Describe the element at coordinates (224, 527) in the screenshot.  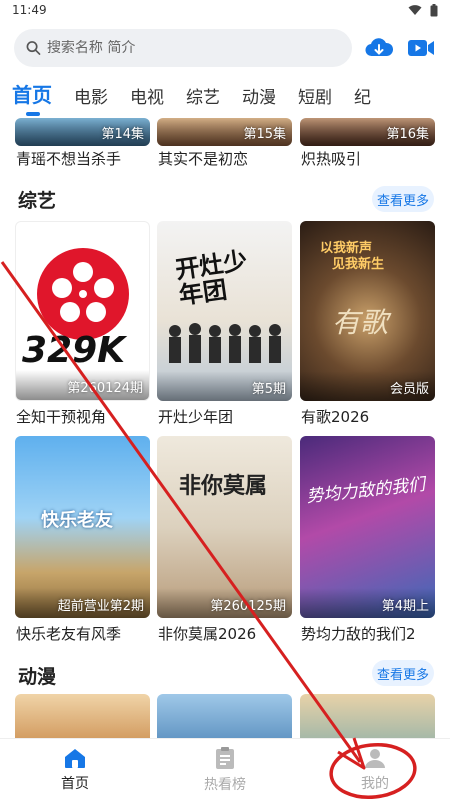
I see `poster-card: 非你莫属 第260125期` at that location.